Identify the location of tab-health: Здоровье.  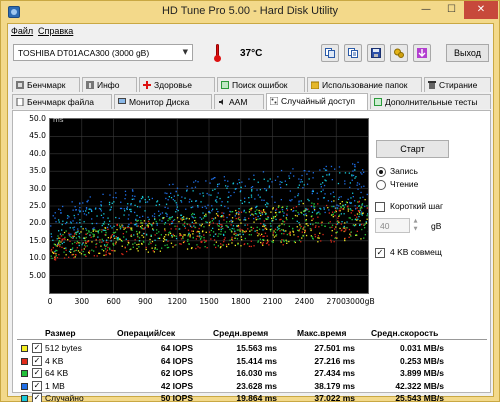
(177, 84).